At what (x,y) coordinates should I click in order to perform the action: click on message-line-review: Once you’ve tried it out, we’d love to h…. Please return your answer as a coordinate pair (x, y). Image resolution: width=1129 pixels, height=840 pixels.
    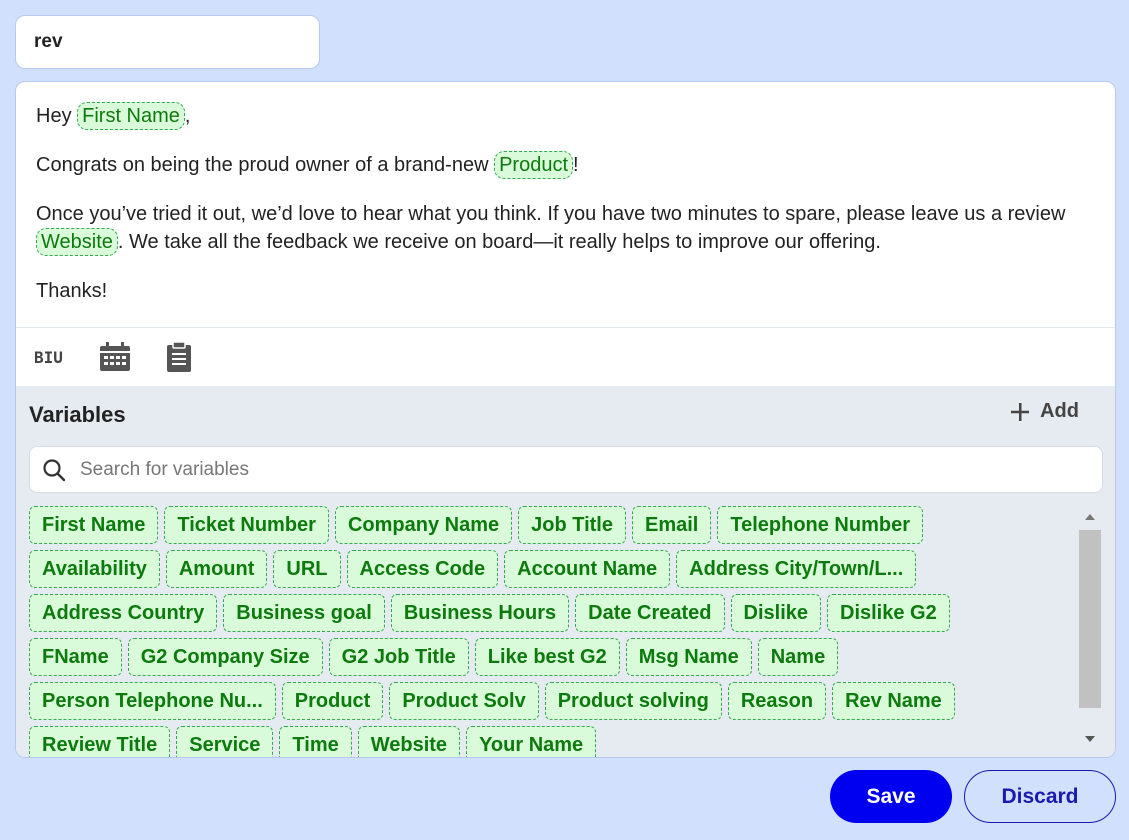
    Looking at the image, I should click on (565, 228).